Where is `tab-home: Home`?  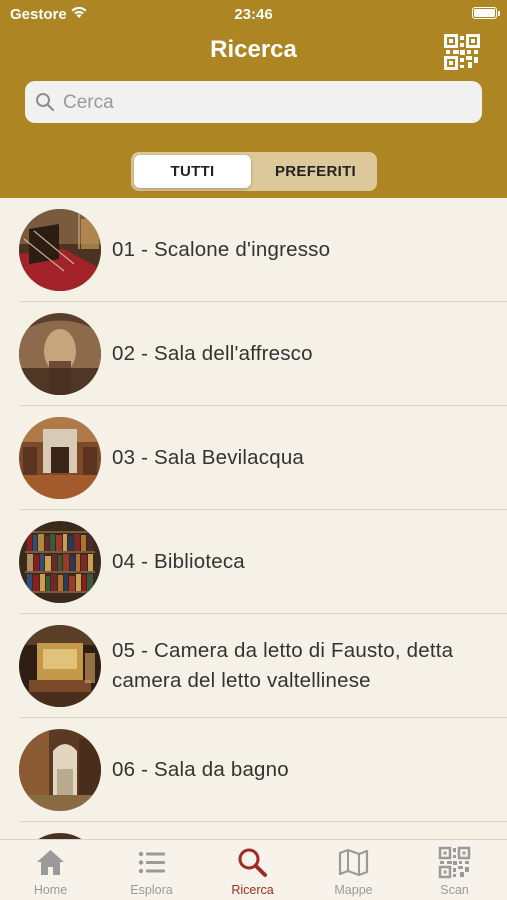
tab-home: Home is located at coordinates (50, 870).